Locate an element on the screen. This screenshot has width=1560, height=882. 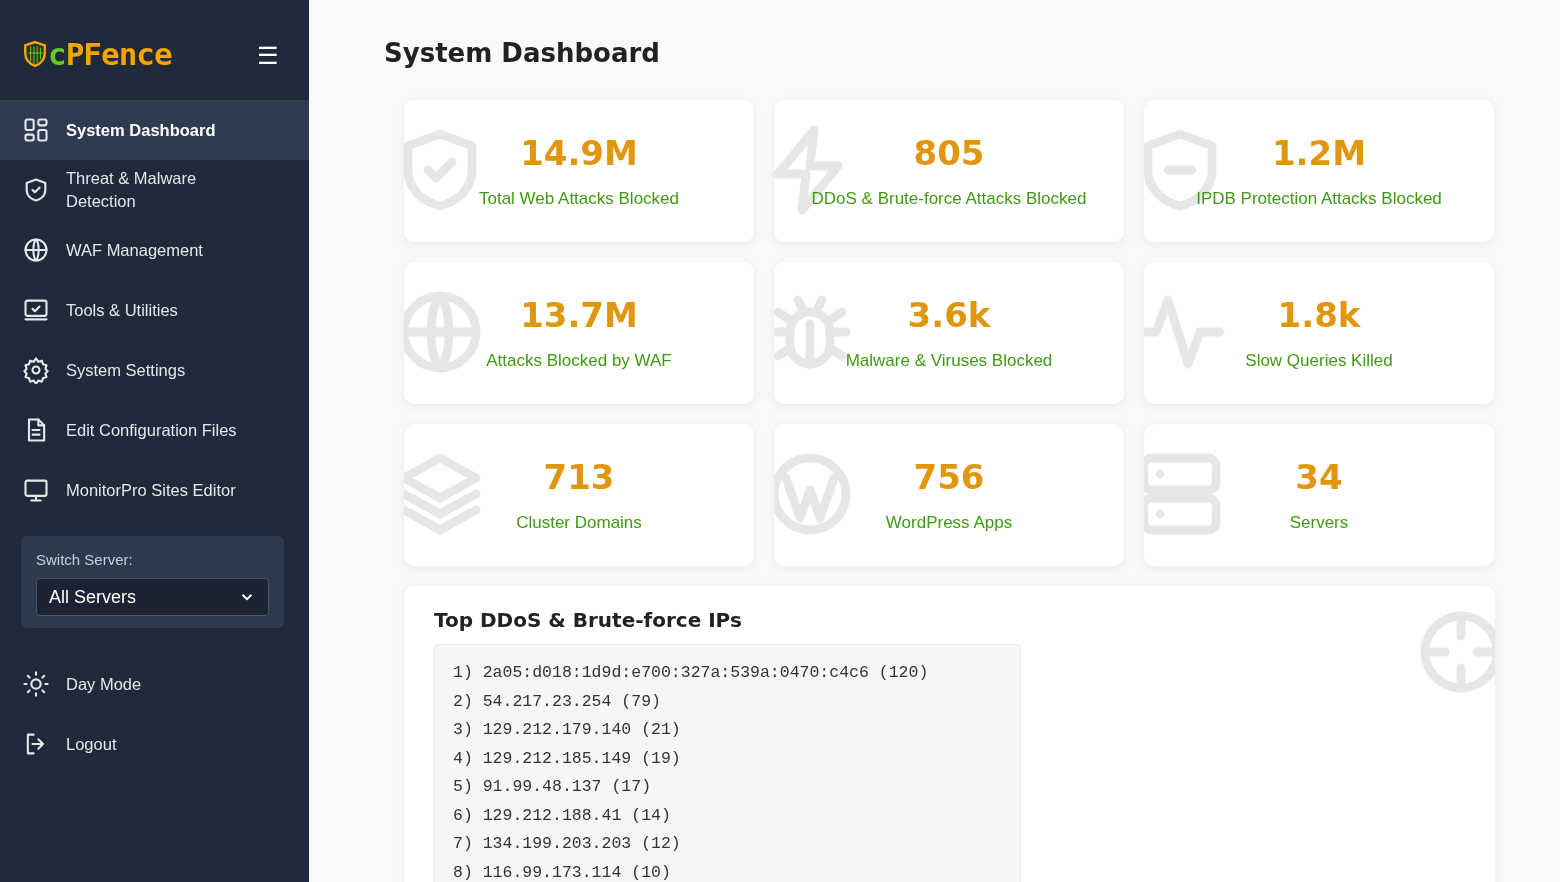
page-title: System Dashboard is located at coordinates (522, 53).